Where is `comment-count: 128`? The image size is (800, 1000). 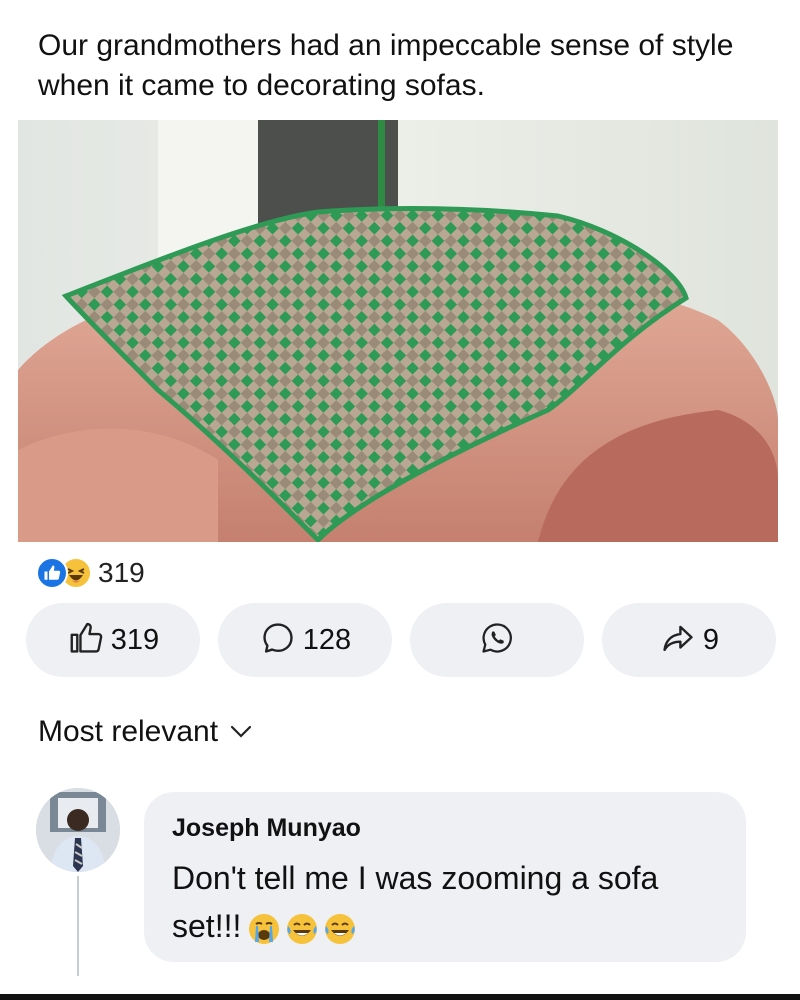 comment-count: 128 is located at coordinates (327, 639).